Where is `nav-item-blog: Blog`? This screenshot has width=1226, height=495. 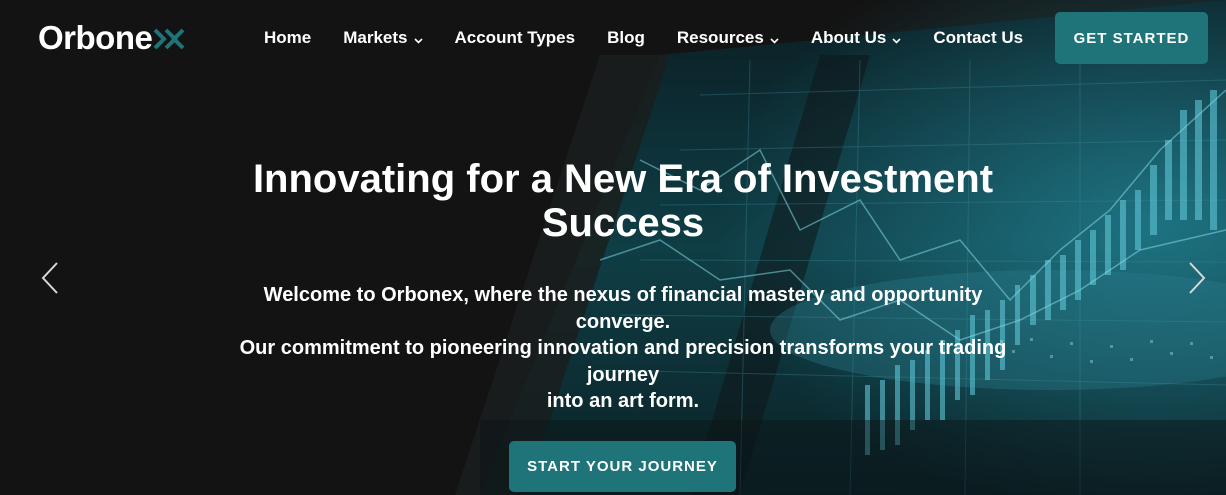
nav-item-blog: Blog is located at coordinates (626, 38).